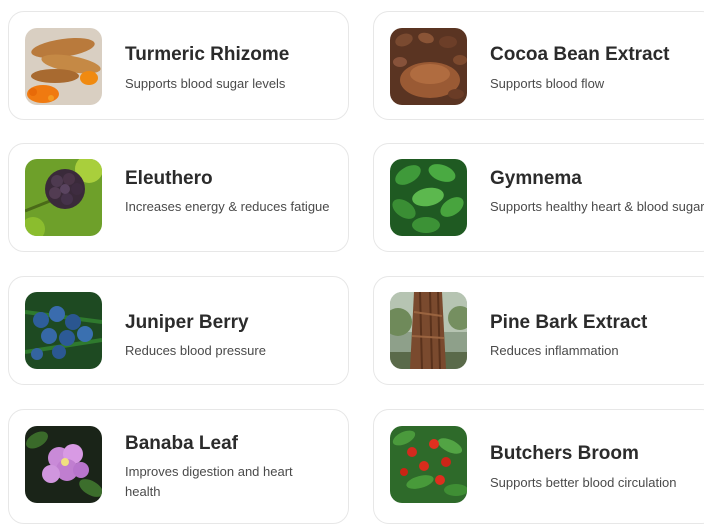 This screenshot has width=704, height=524. I want to click on banaba-flower-image, so click(63, 464).